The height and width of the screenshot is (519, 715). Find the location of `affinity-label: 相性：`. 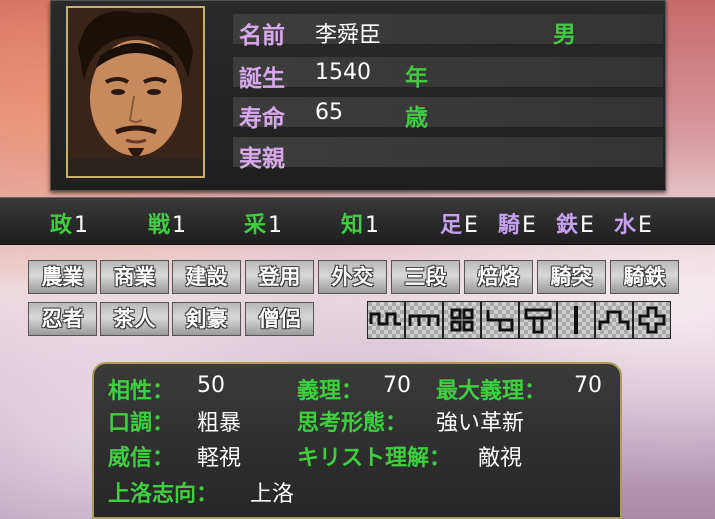

affinity-label: 相性： is located at coordinates (141, 391).